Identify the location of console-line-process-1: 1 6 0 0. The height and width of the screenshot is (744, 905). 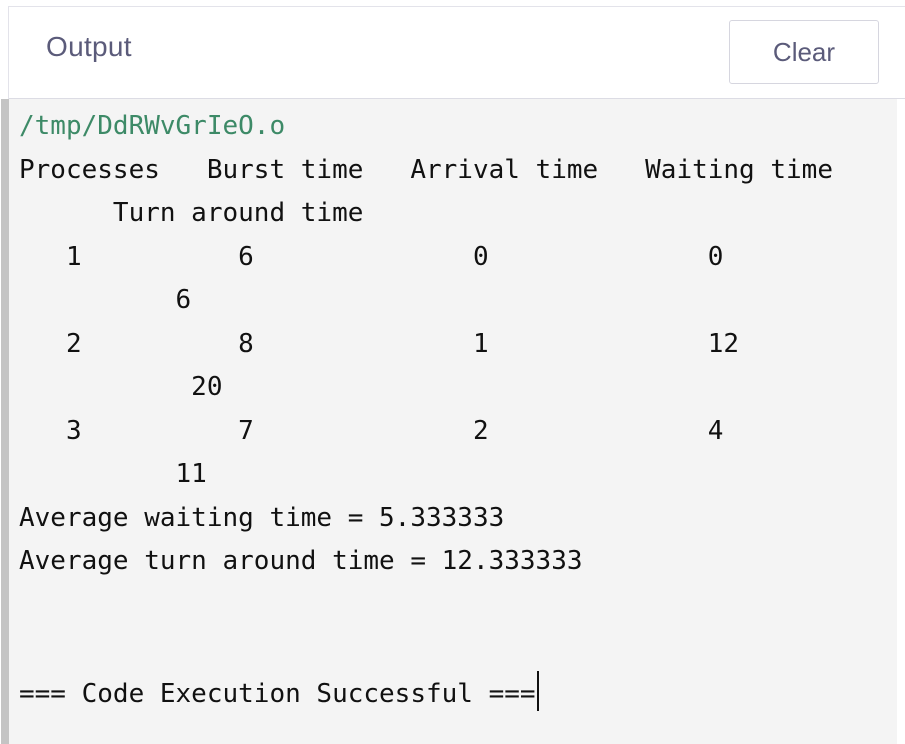
(371, 256).